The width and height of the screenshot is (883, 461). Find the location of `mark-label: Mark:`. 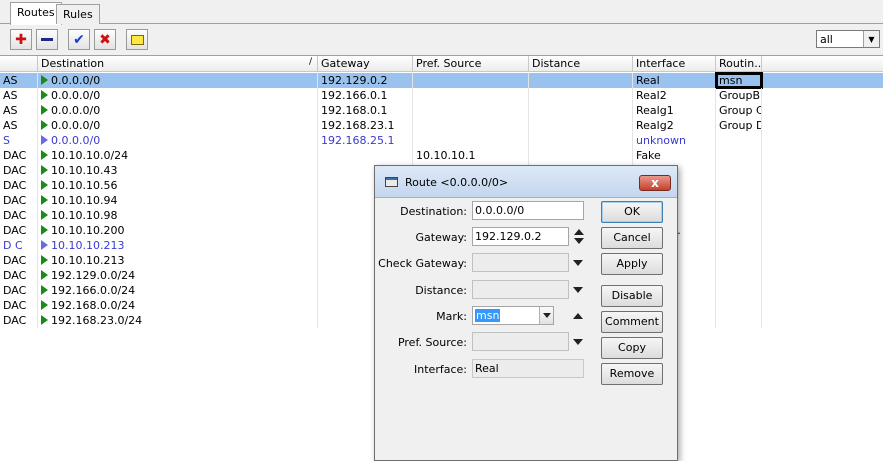

mark-label: Mark: is located at coordinates (451, 316).